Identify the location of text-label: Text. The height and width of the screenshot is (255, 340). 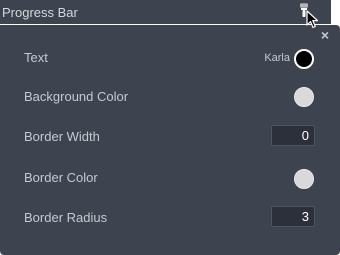
(36, 57).